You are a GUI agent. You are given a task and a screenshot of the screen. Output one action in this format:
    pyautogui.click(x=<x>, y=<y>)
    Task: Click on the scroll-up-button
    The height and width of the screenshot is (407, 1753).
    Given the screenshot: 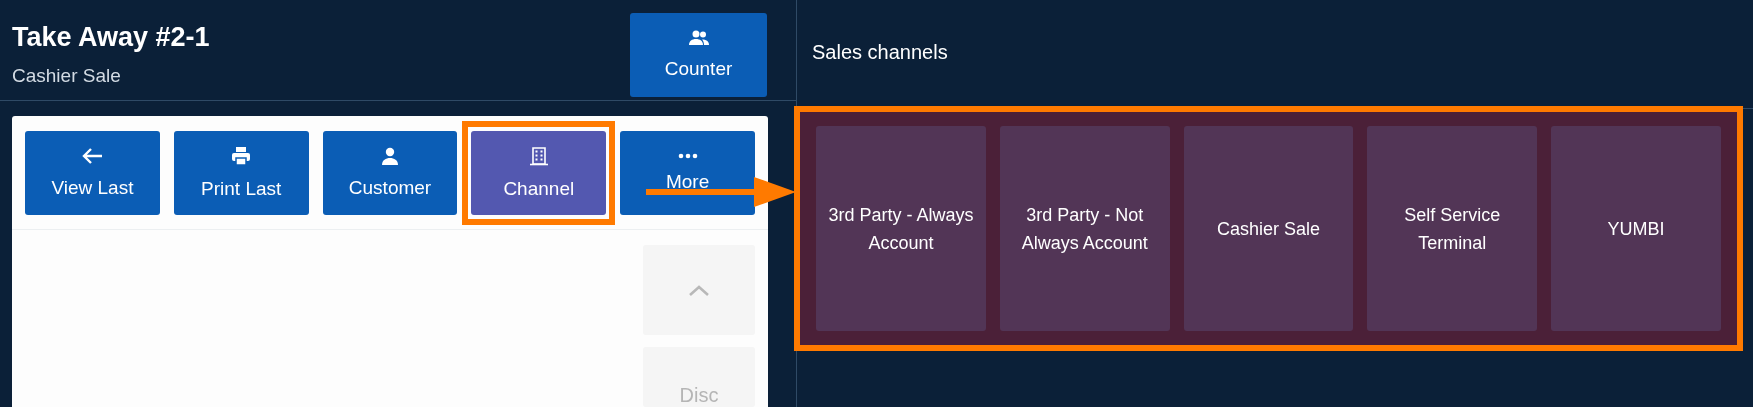 What is the action you would take?
    pyautogui.click(x=699, y=290)
    